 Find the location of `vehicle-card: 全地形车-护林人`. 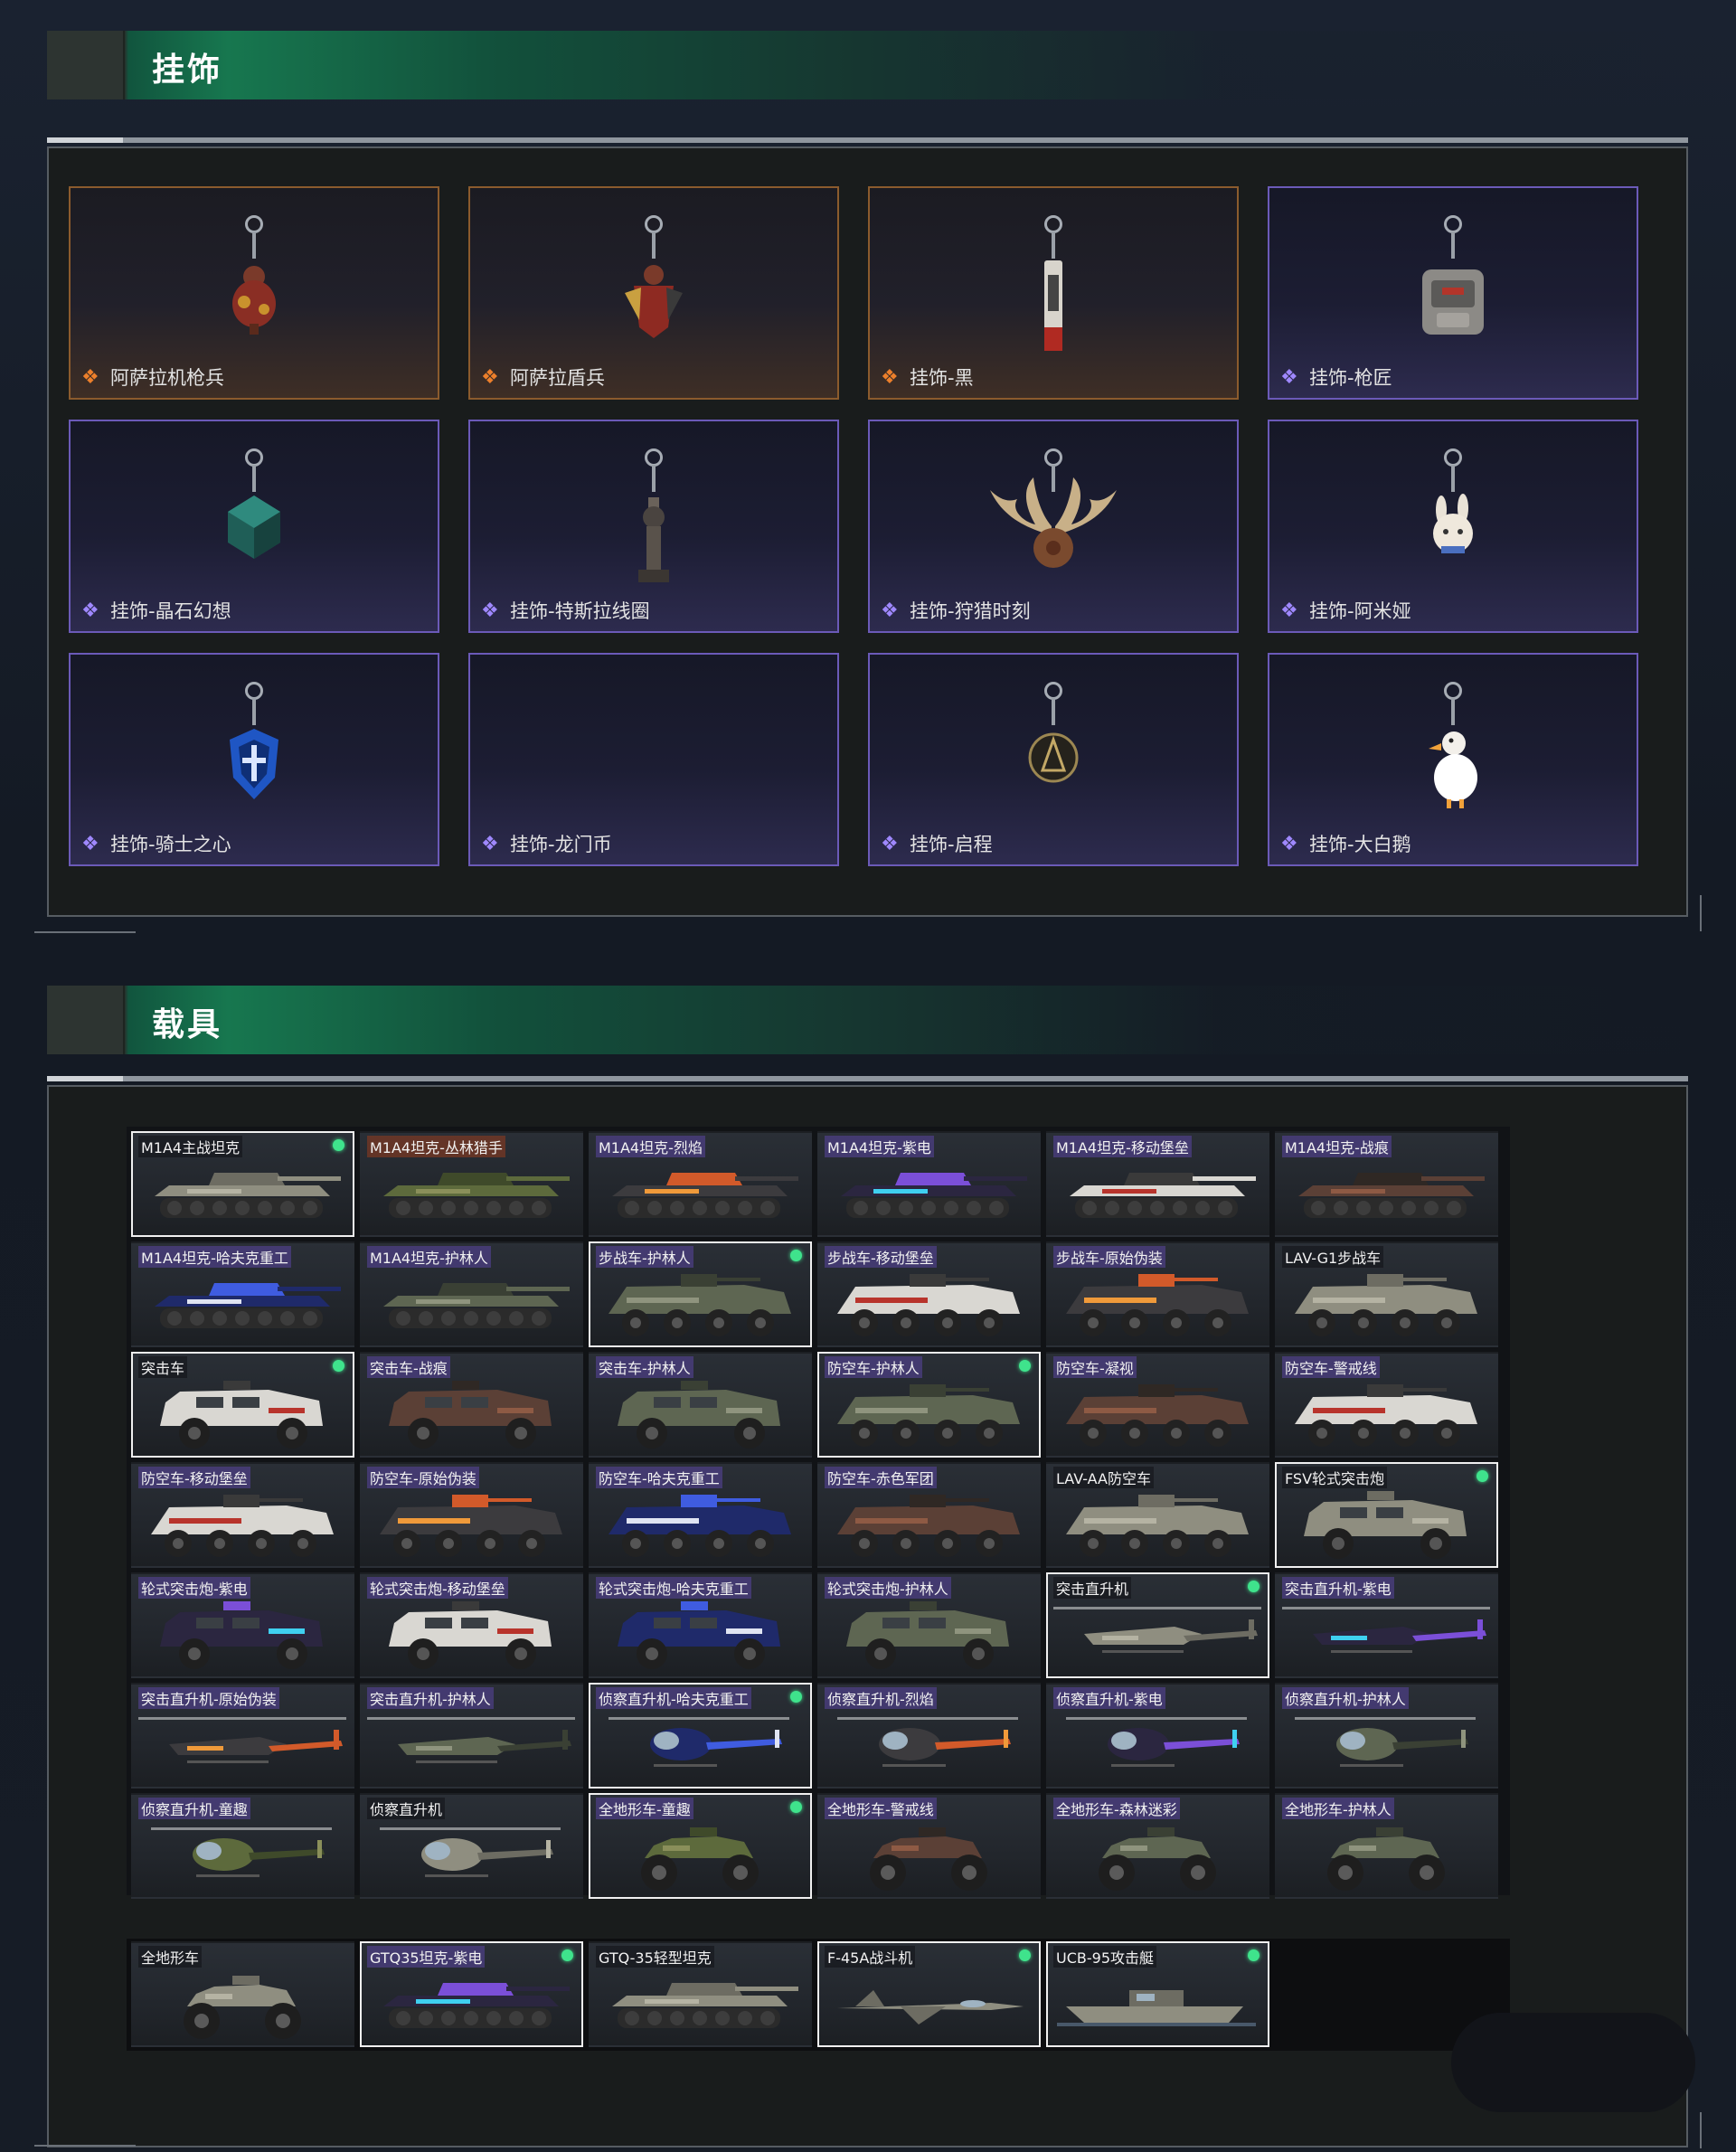

vehicle-card: 全地形车-护林人 is located at coordinates (1386, 1846).